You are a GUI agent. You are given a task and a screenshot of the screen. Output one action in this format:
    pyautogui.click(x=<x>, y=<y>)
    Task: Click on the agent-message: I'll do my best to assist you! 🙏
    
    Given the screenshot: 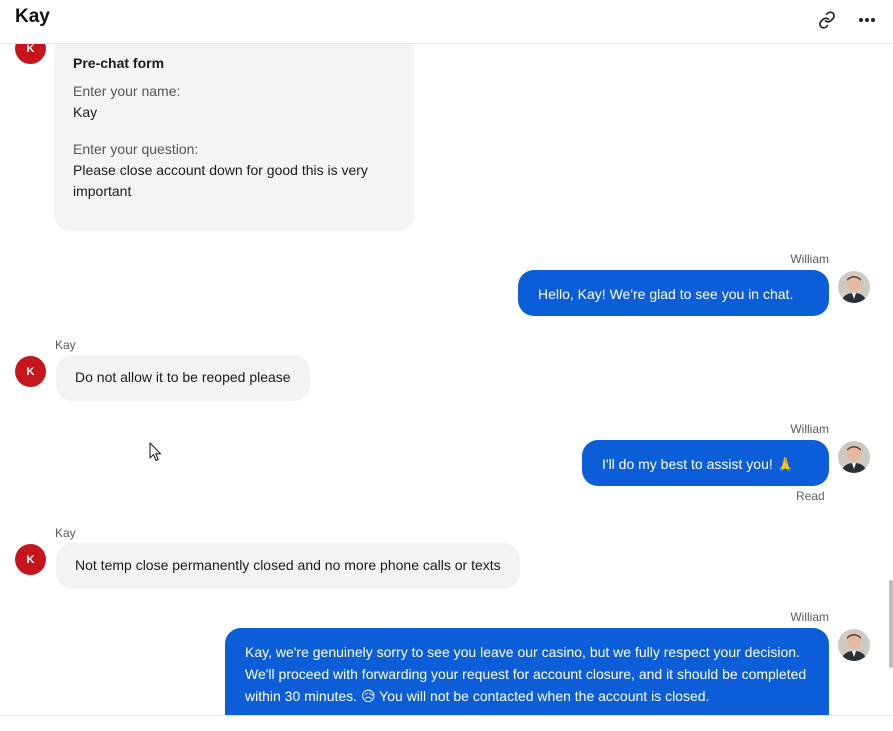 What is the action you would take?
    pyautogui.click(x=705, y=463)
    